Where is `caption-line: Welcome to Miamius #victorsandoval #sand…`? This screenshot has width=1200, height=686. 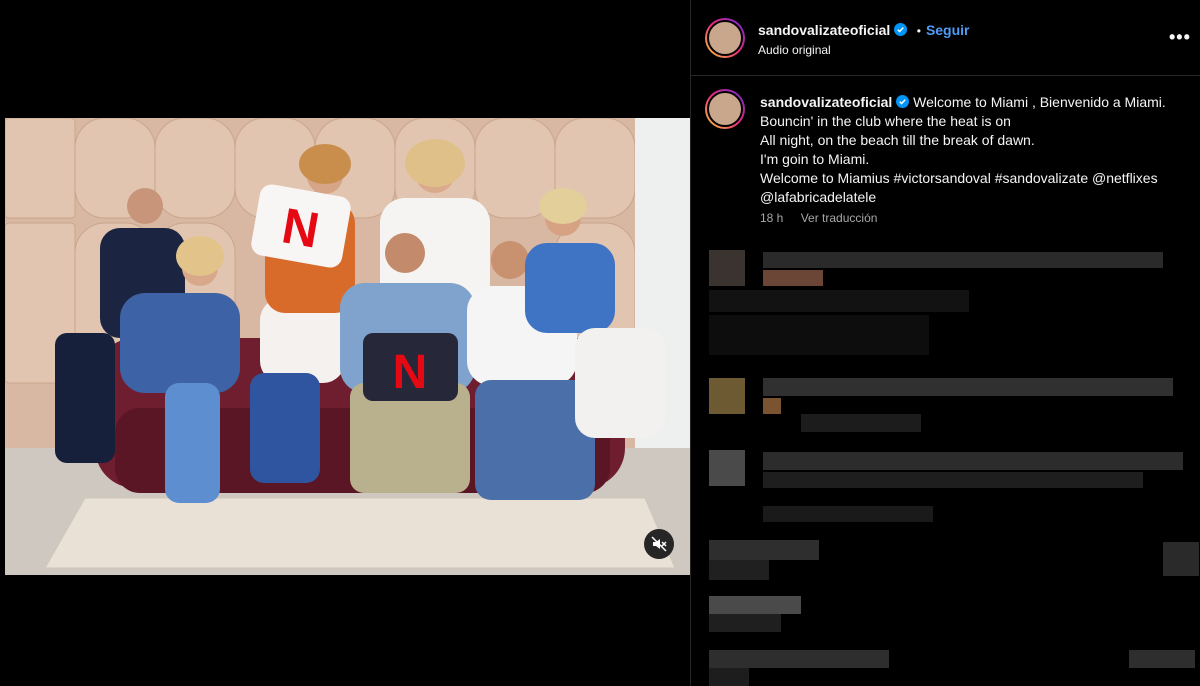
caption-line: Welcome to Miamius #victorsandoval #sand… is located at coordinates (959, 178).